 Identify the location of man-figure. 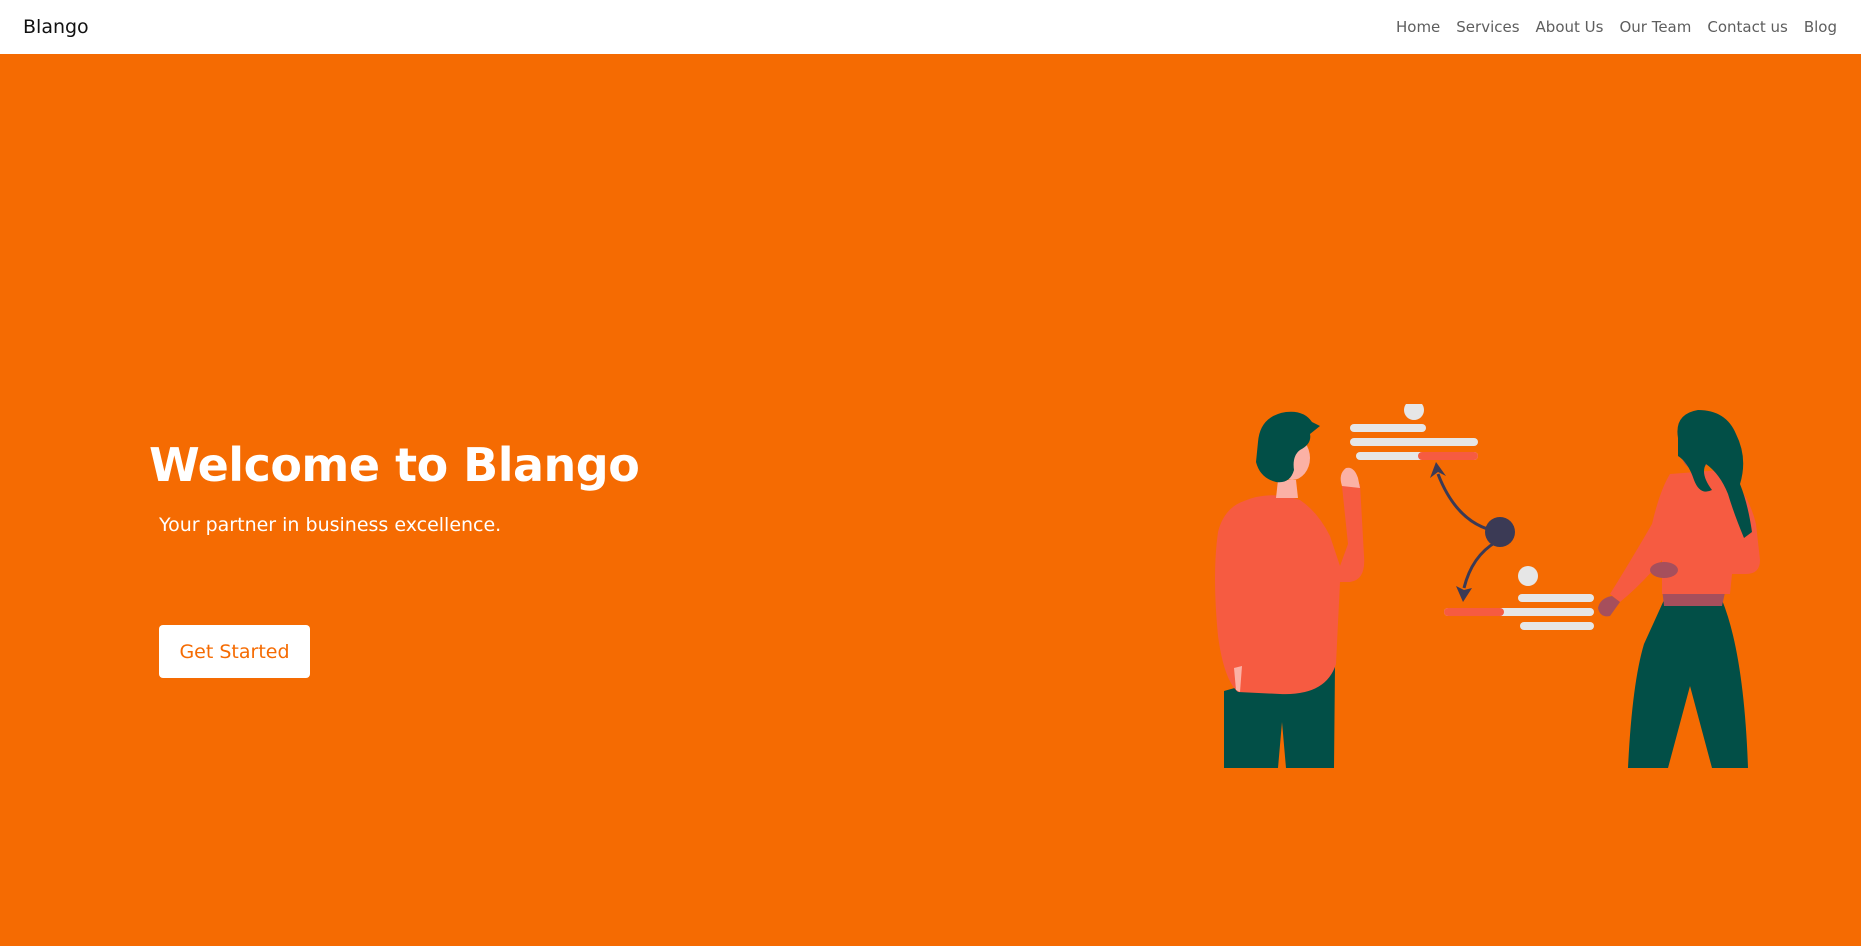
(1290, 589).